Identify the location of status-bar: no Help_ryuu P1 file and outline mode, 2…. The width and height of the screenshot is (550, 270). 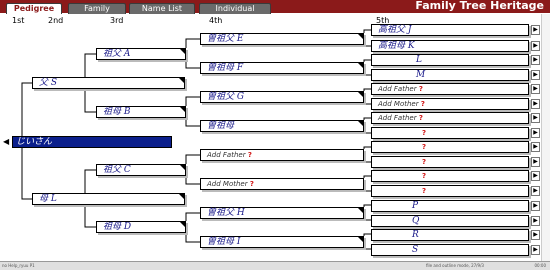
(275, 265).